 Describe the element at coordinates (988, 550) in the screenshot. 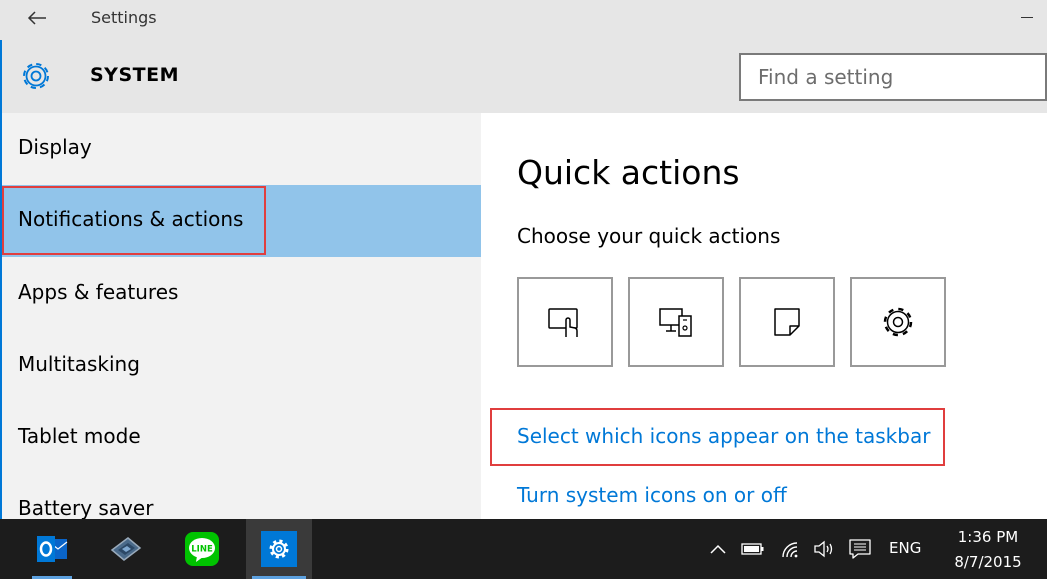

I see `clock-button: 1:36 PM 8/7/2015` at that location.